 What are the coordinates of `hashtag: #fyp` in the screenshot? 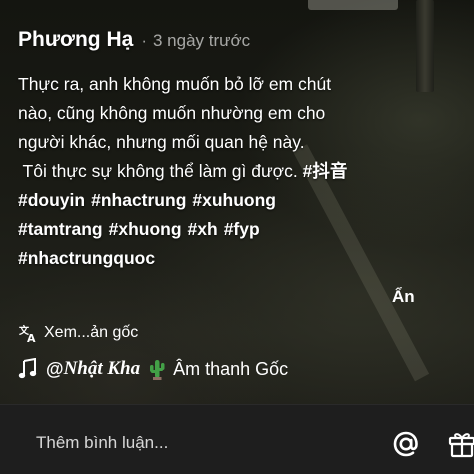 It's located at (242, 229).